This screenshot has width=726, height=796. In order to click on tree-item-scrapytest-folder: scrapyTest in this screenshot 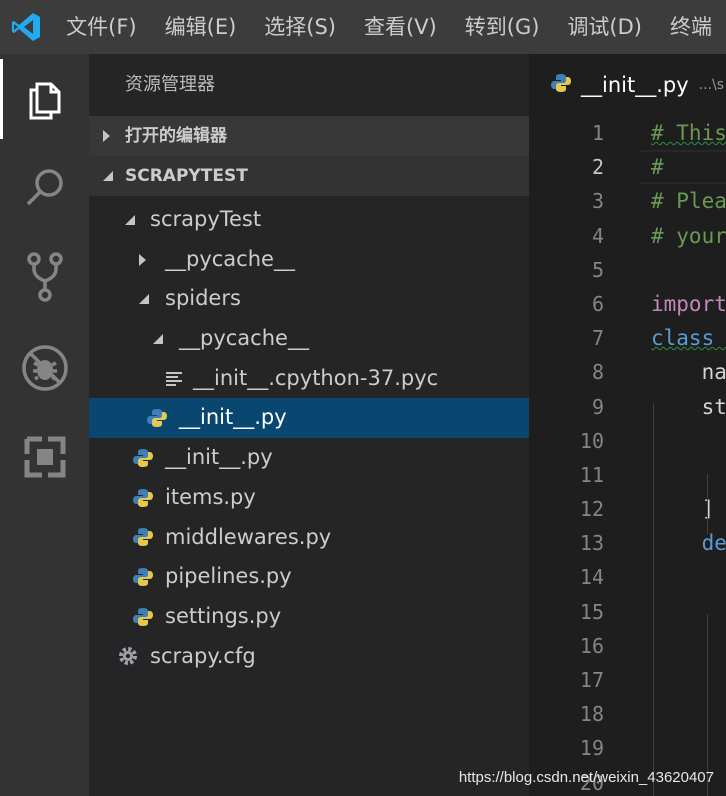, I will do `click(309, 220)`.